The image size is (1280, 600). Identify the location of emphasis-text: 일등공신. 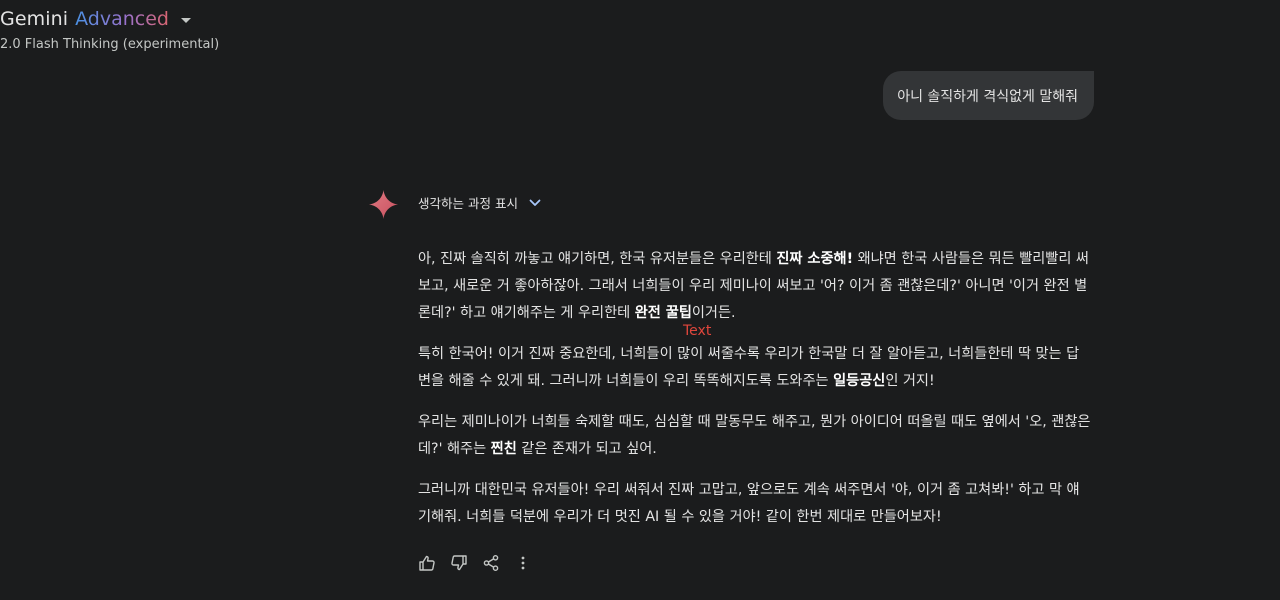
(859, 381).